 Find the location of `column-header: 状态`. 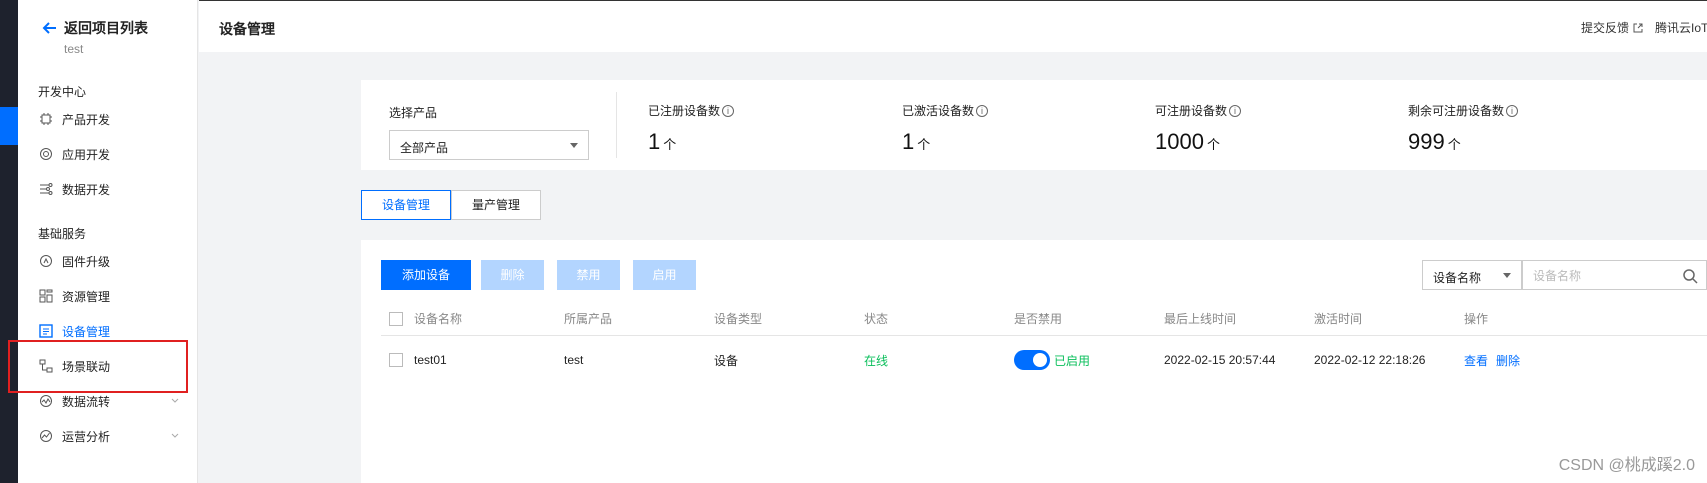

column-header: 状态 is located at coordinates (876, 319).